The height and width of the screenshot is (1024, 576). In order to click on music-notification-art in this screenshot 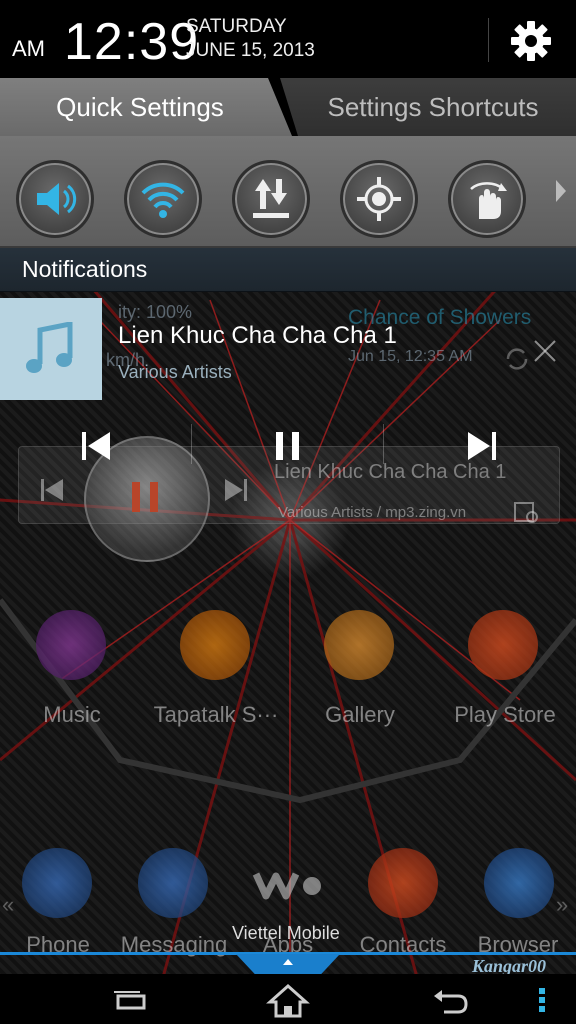, I will do `click(51, 349)`.